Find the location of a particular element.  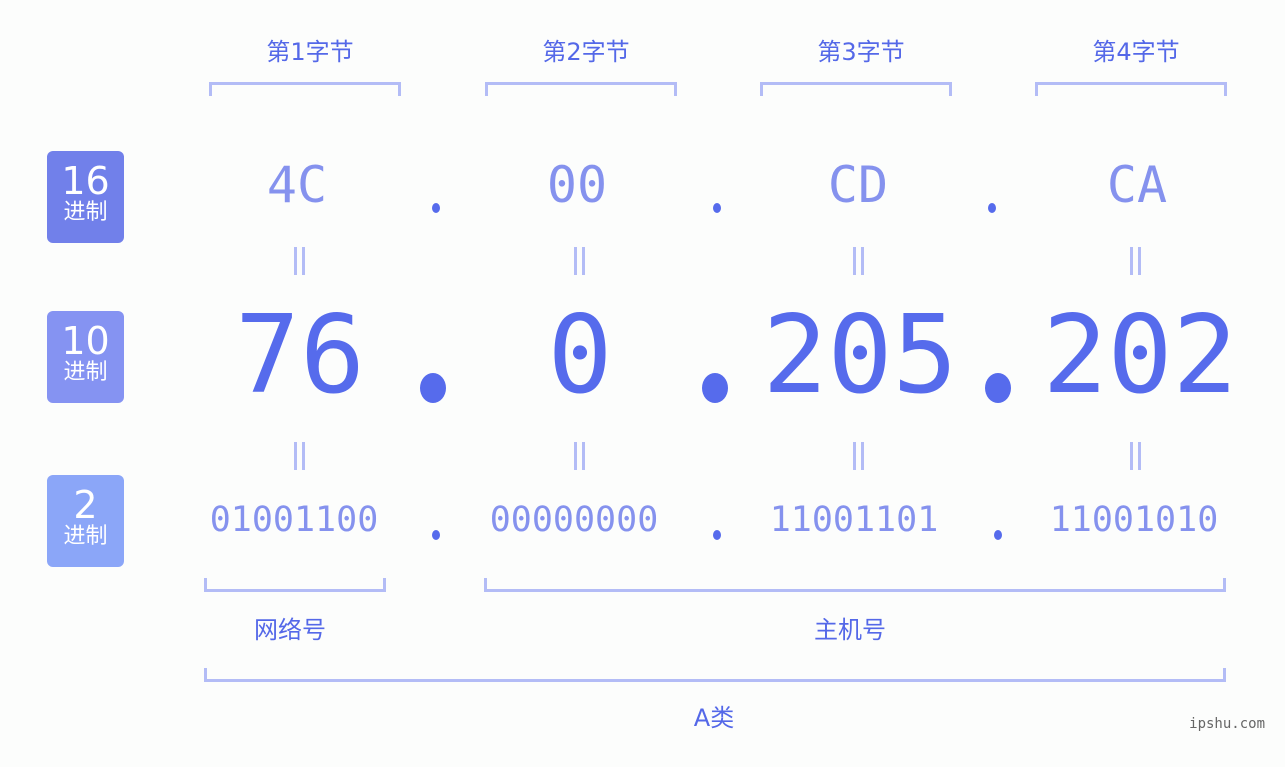

hex-badge-number: 16 is located at coordinates (85, 181).